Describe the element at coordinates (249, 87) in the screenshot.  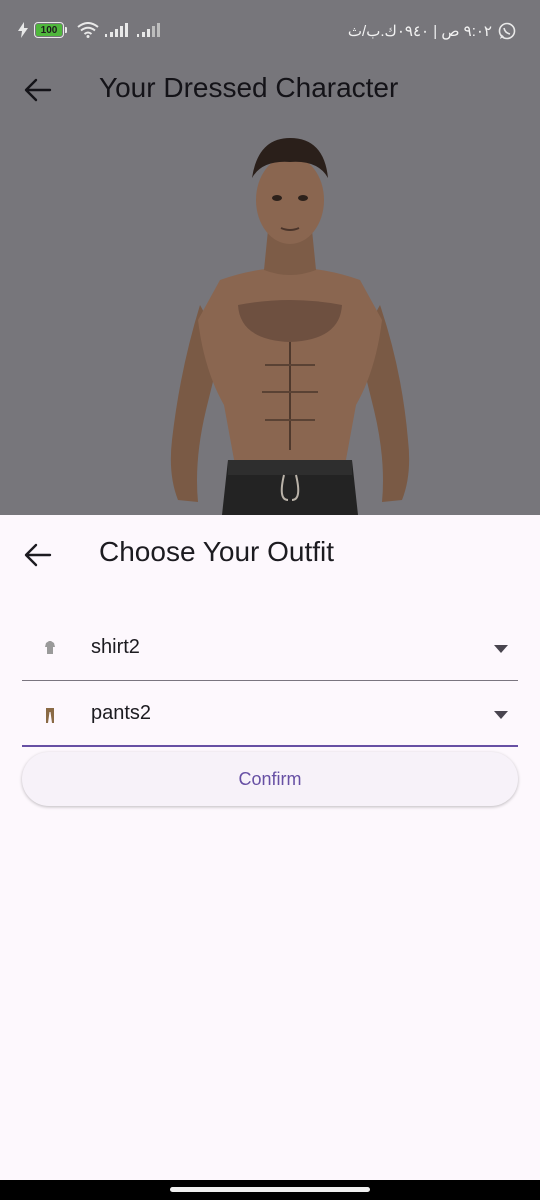
I see `page-title: Your Dressed Character` at that location.